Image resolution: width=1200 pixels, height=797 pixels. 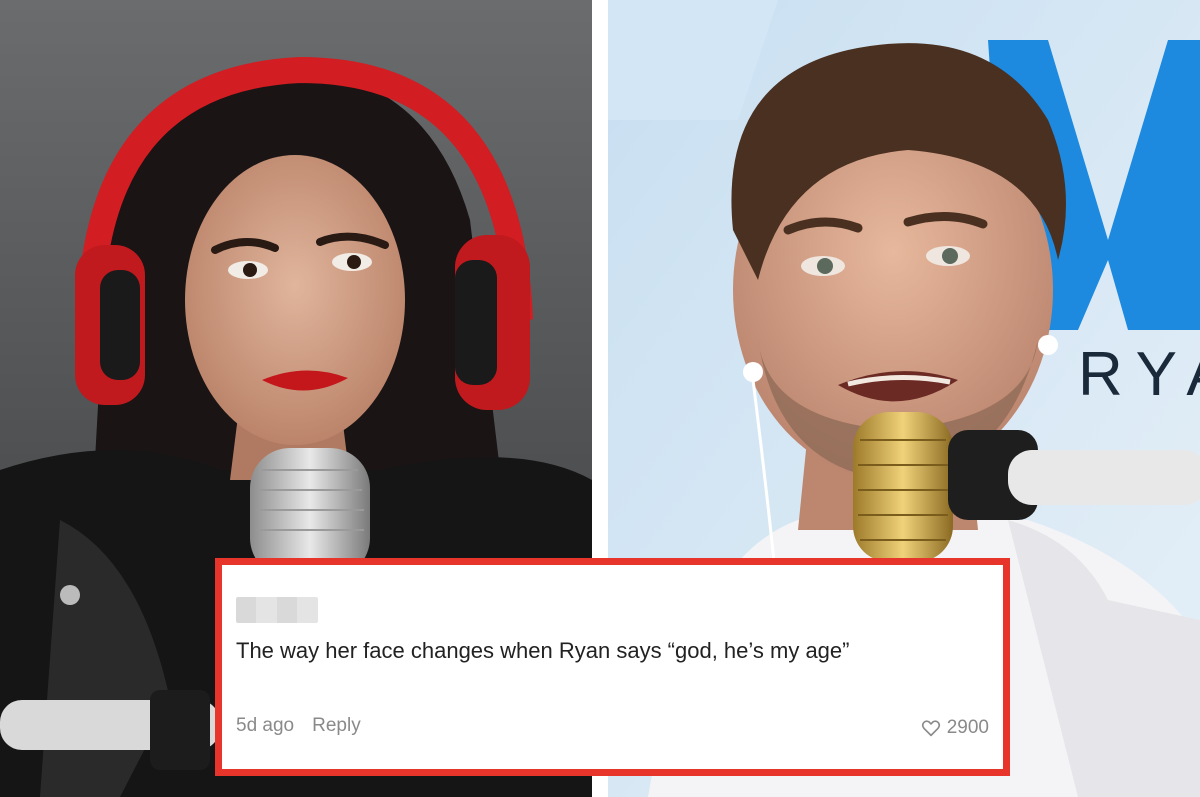 I want to click on reply-link: Reply, so click(x=336, y=725).